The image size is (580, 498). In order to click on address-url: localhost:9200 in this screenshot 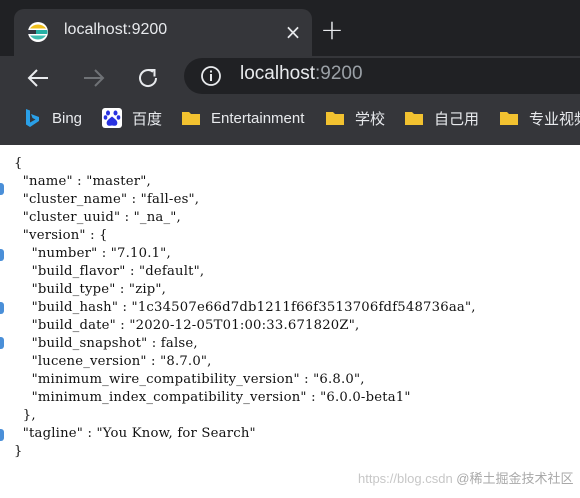, I will do `click(301, 74)`.